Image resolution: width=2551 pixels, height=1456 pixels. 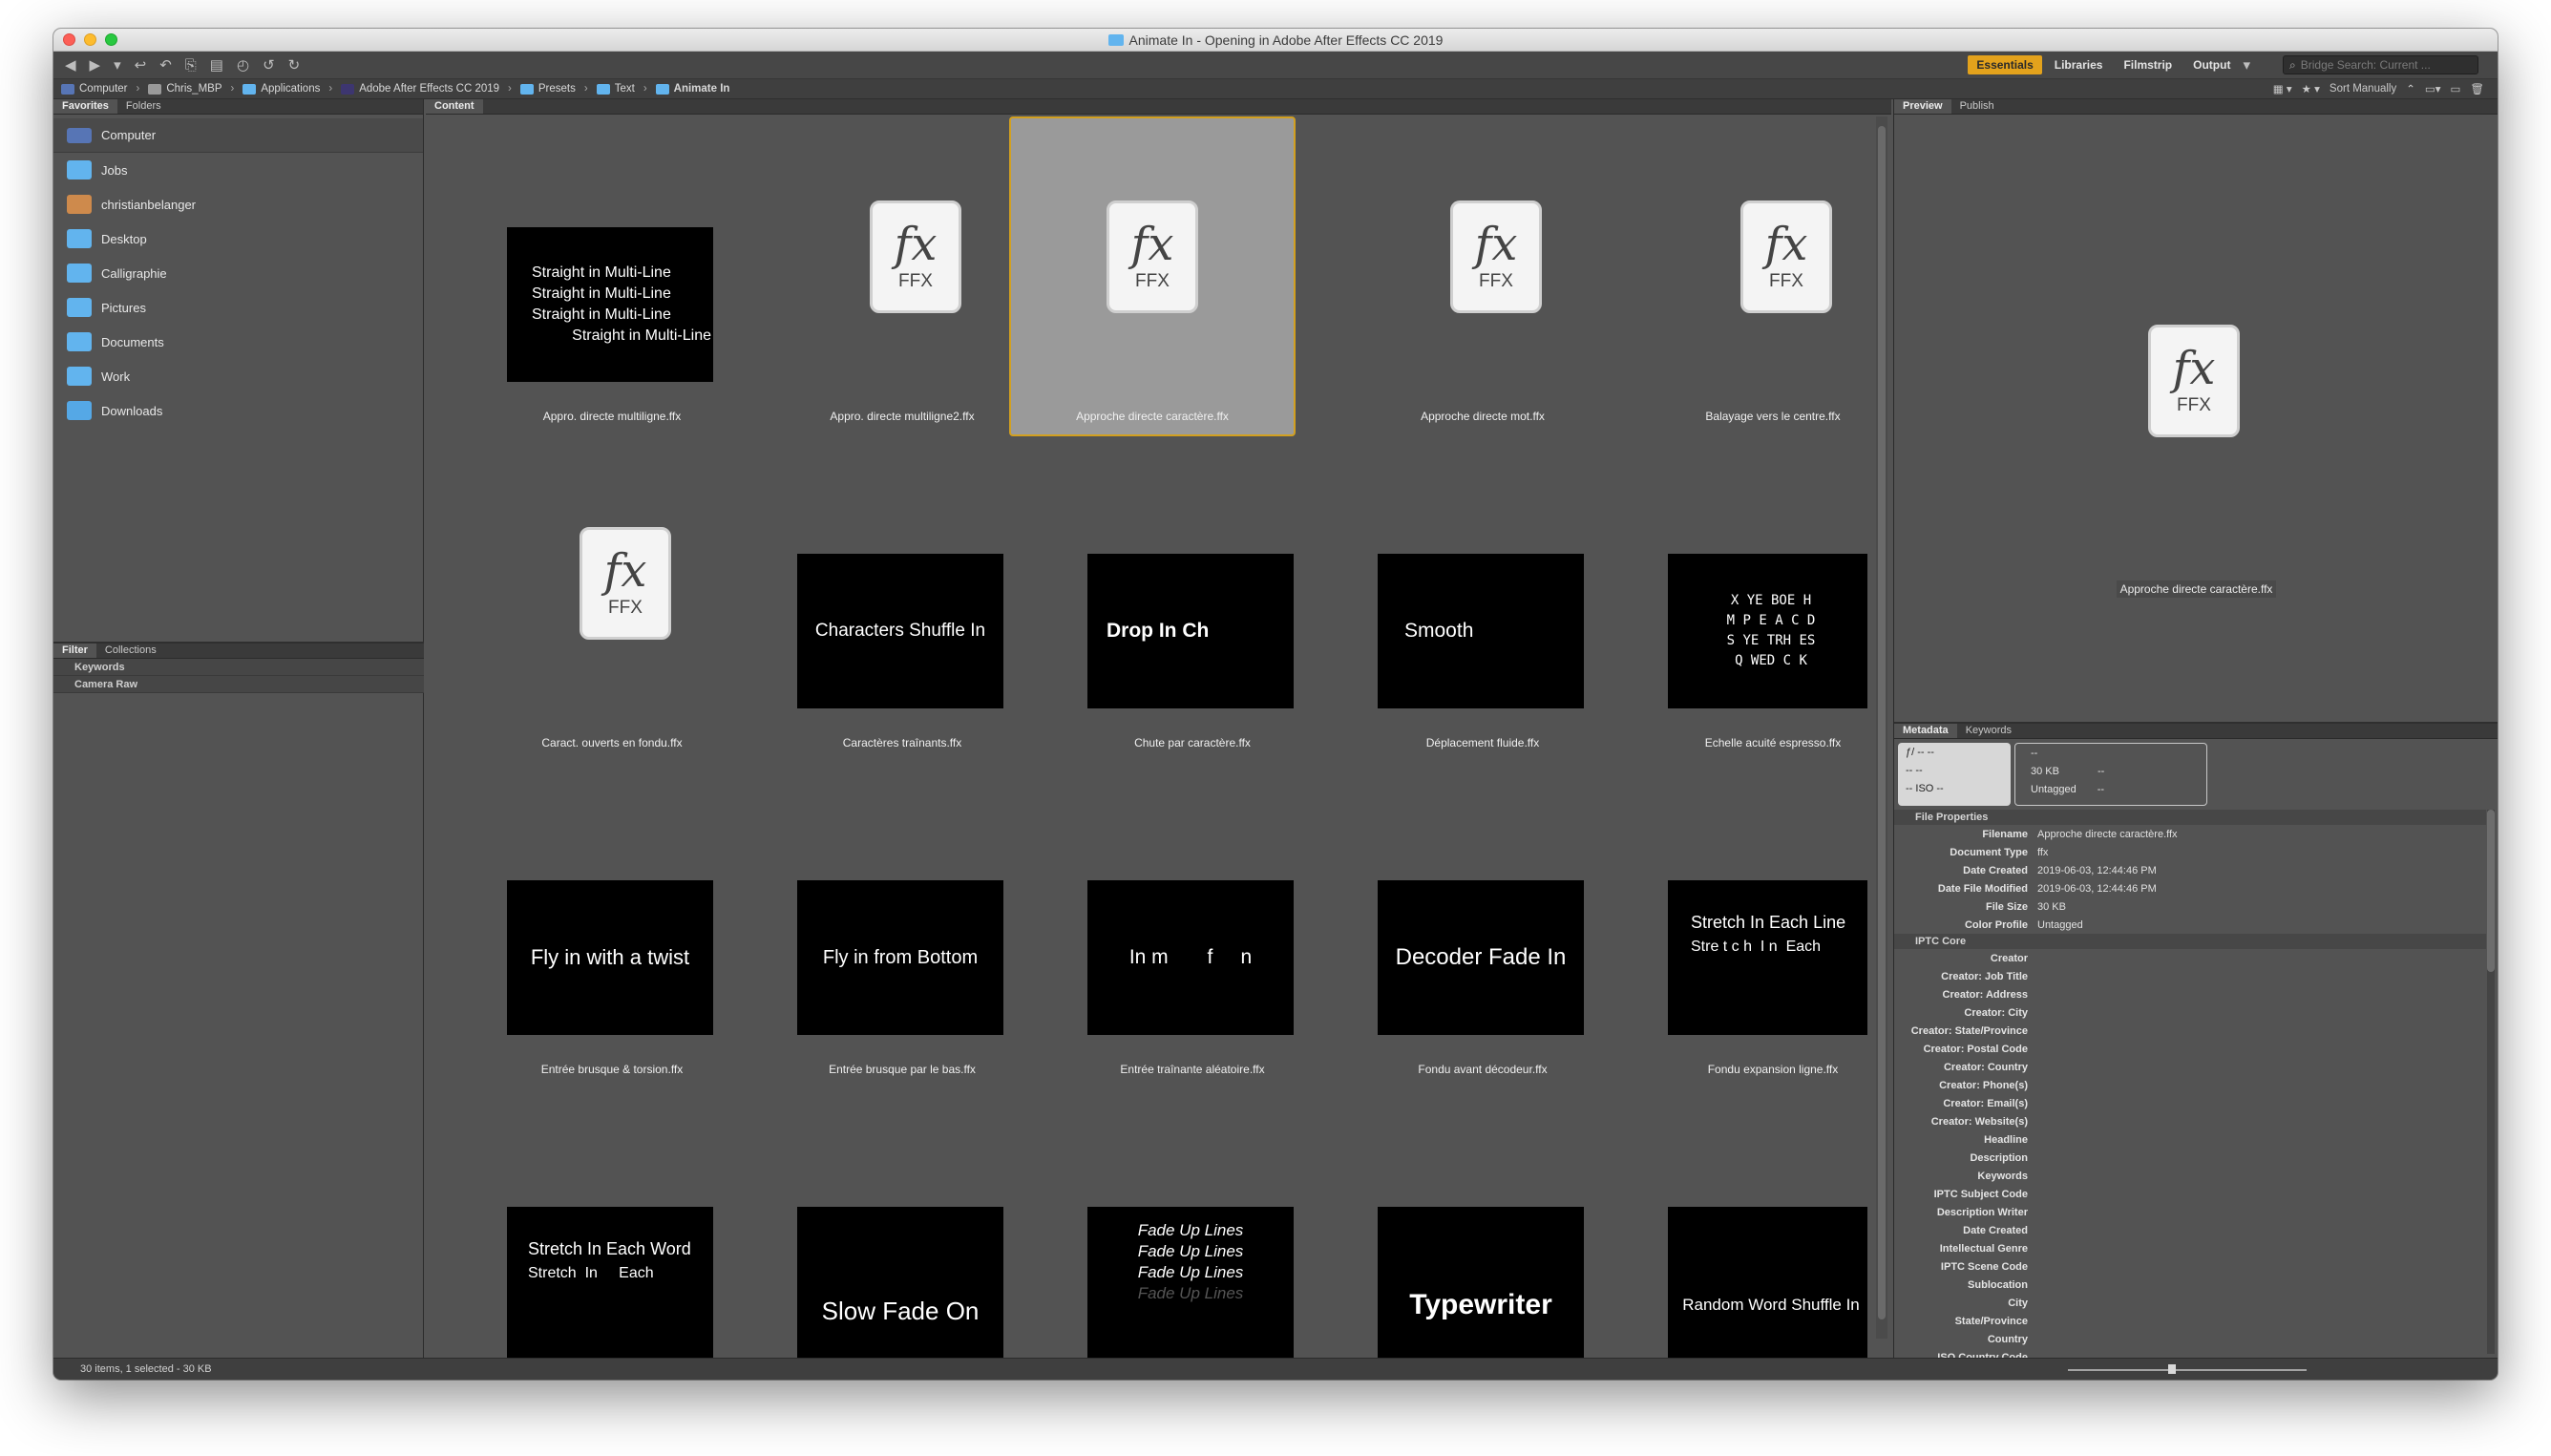 I want to click on favorite-calligraphie: Calligraphie, so click(x=238, y=273).